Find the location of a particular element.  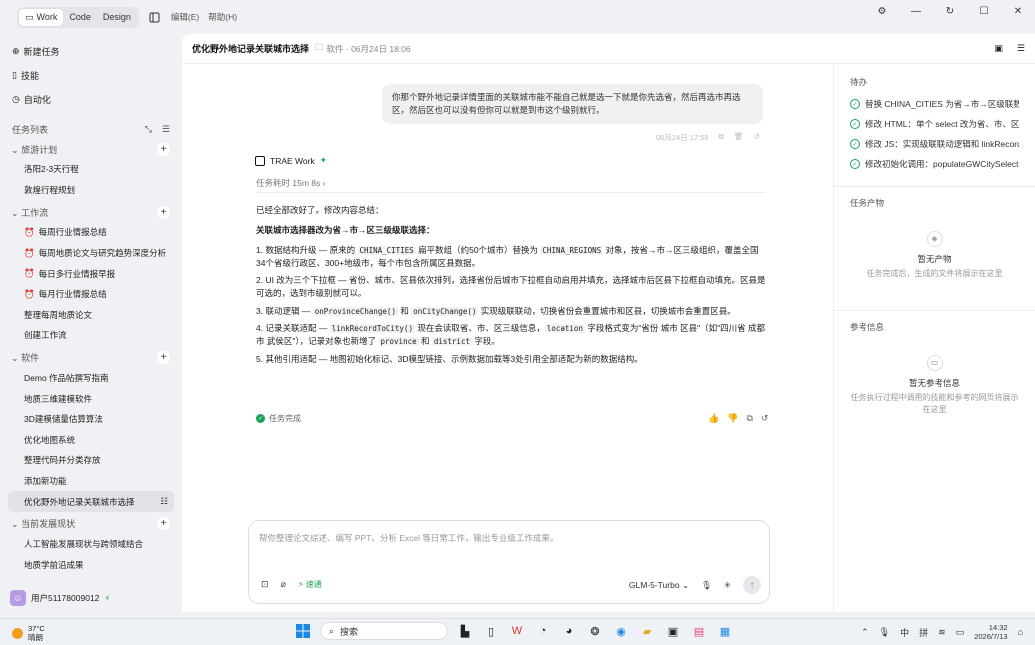

title-bar: ▭ Work Code Design 编辑(E) 帮助(H) ⚙ — ↻ ☐ ✕ is located at coordinates (517, 17).